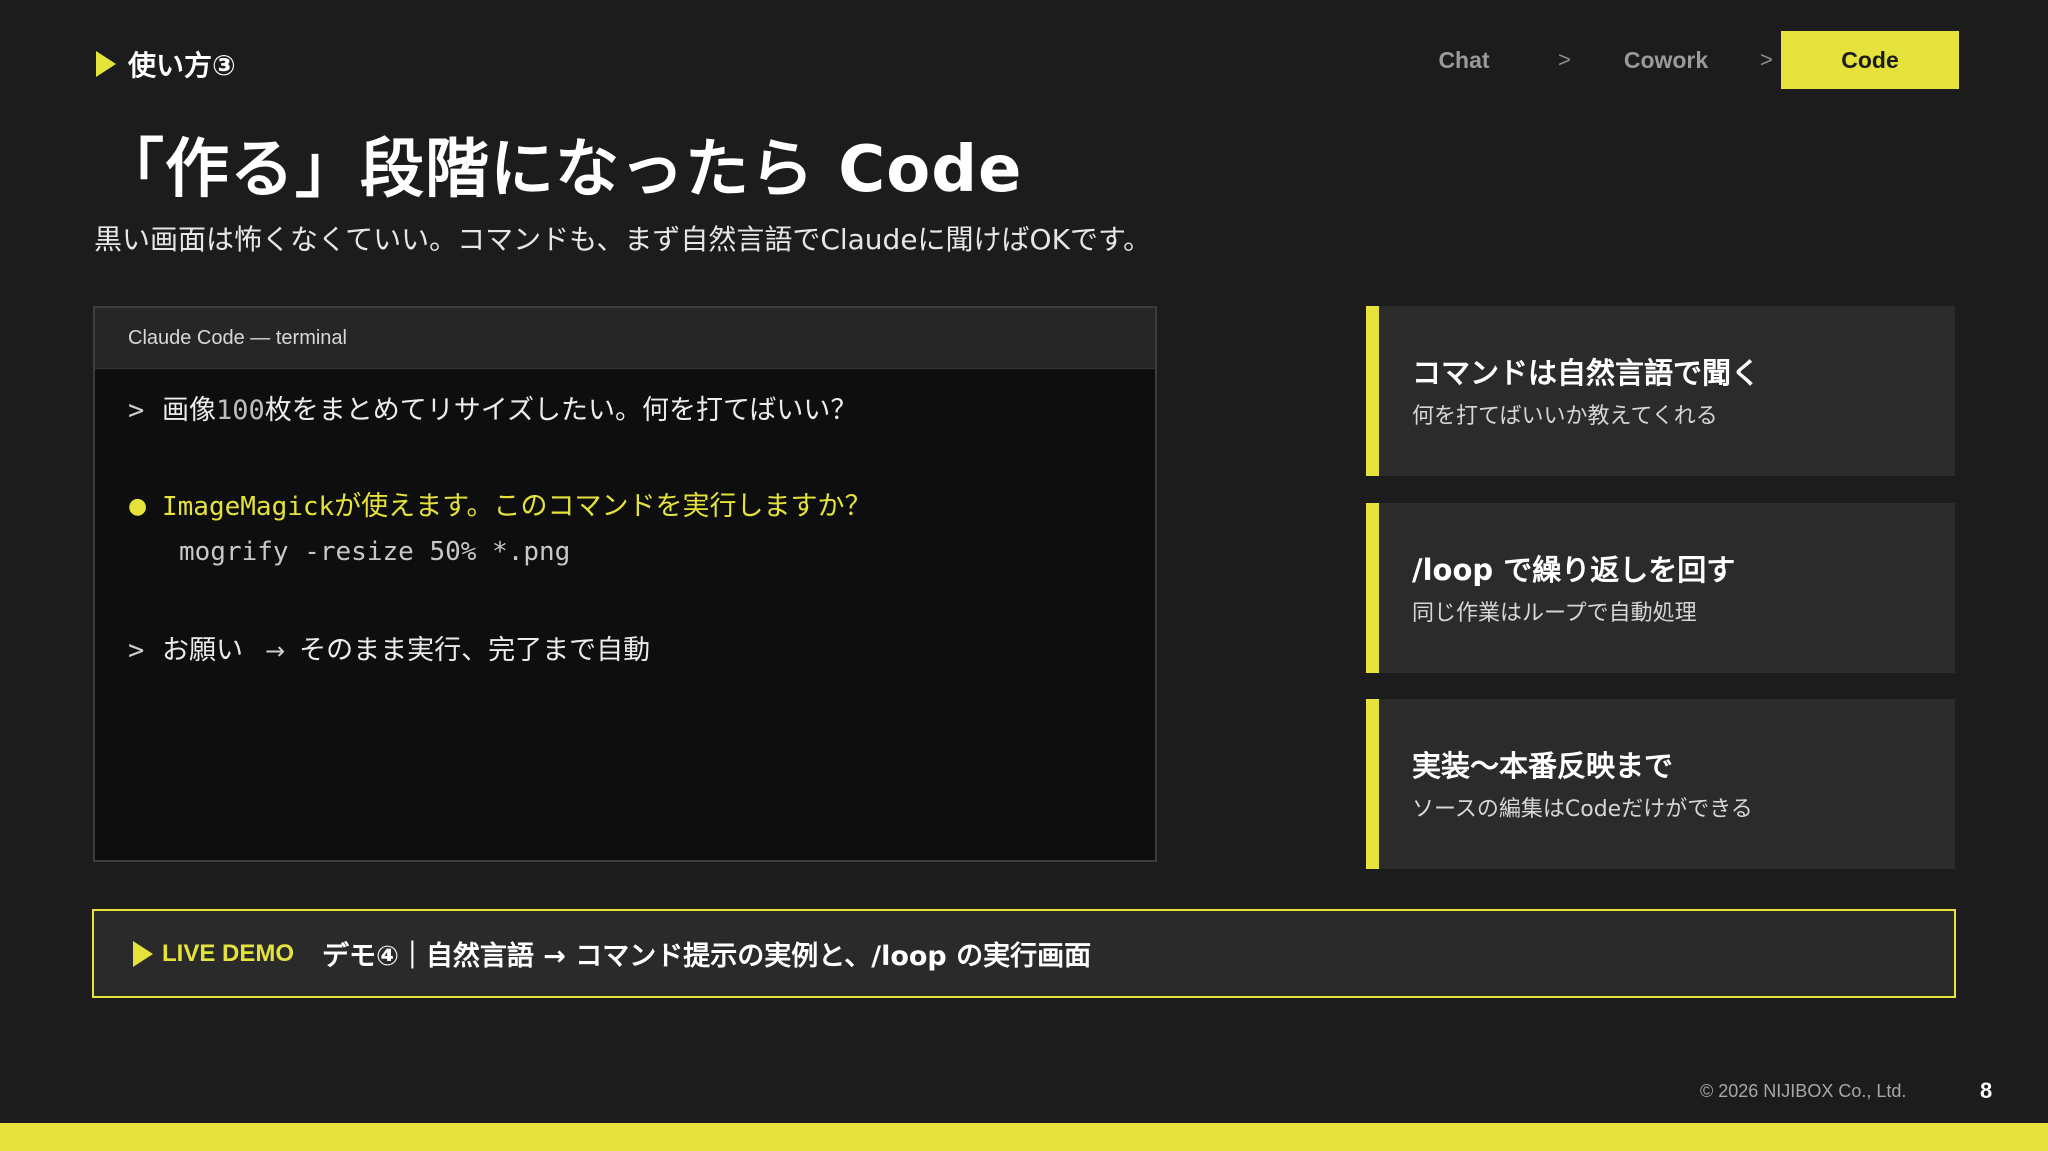 This screenshot has width=2048, height=1151. I want to click on suggested-command: mogrify -resize 50% *.png, so click(375, 552).